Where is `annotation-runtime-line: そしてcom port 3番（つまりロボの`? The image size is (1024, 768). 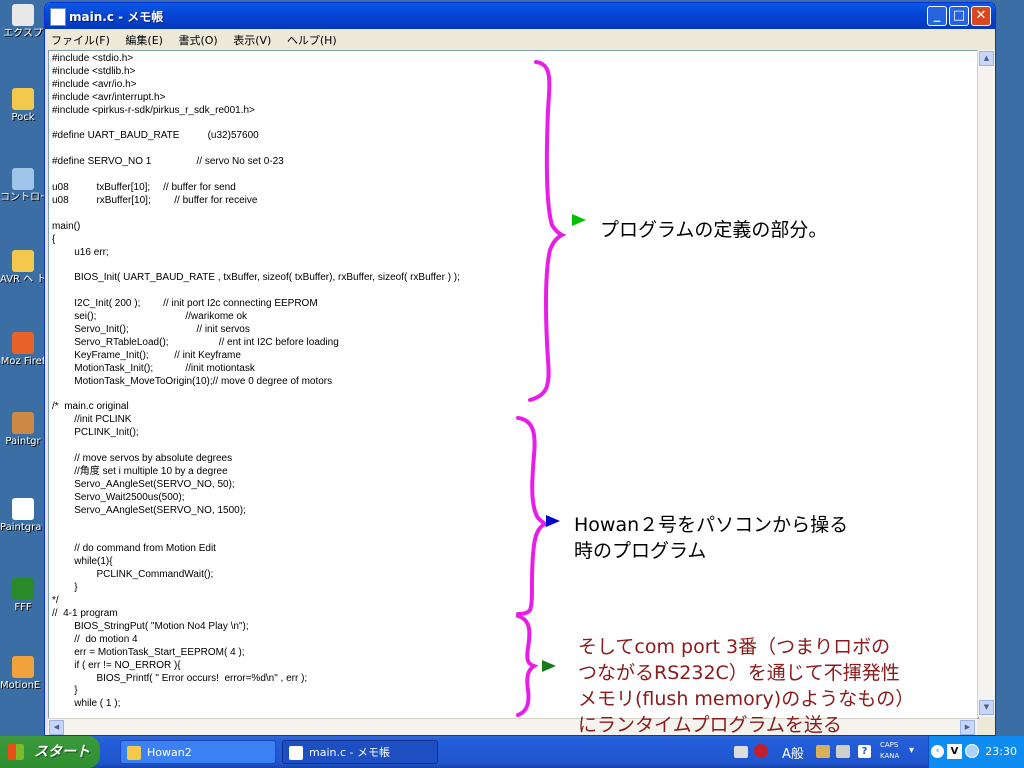
annotation-runtime-line: そしてcom port 3番（つまりロボの is located at coordinates (734, 647).